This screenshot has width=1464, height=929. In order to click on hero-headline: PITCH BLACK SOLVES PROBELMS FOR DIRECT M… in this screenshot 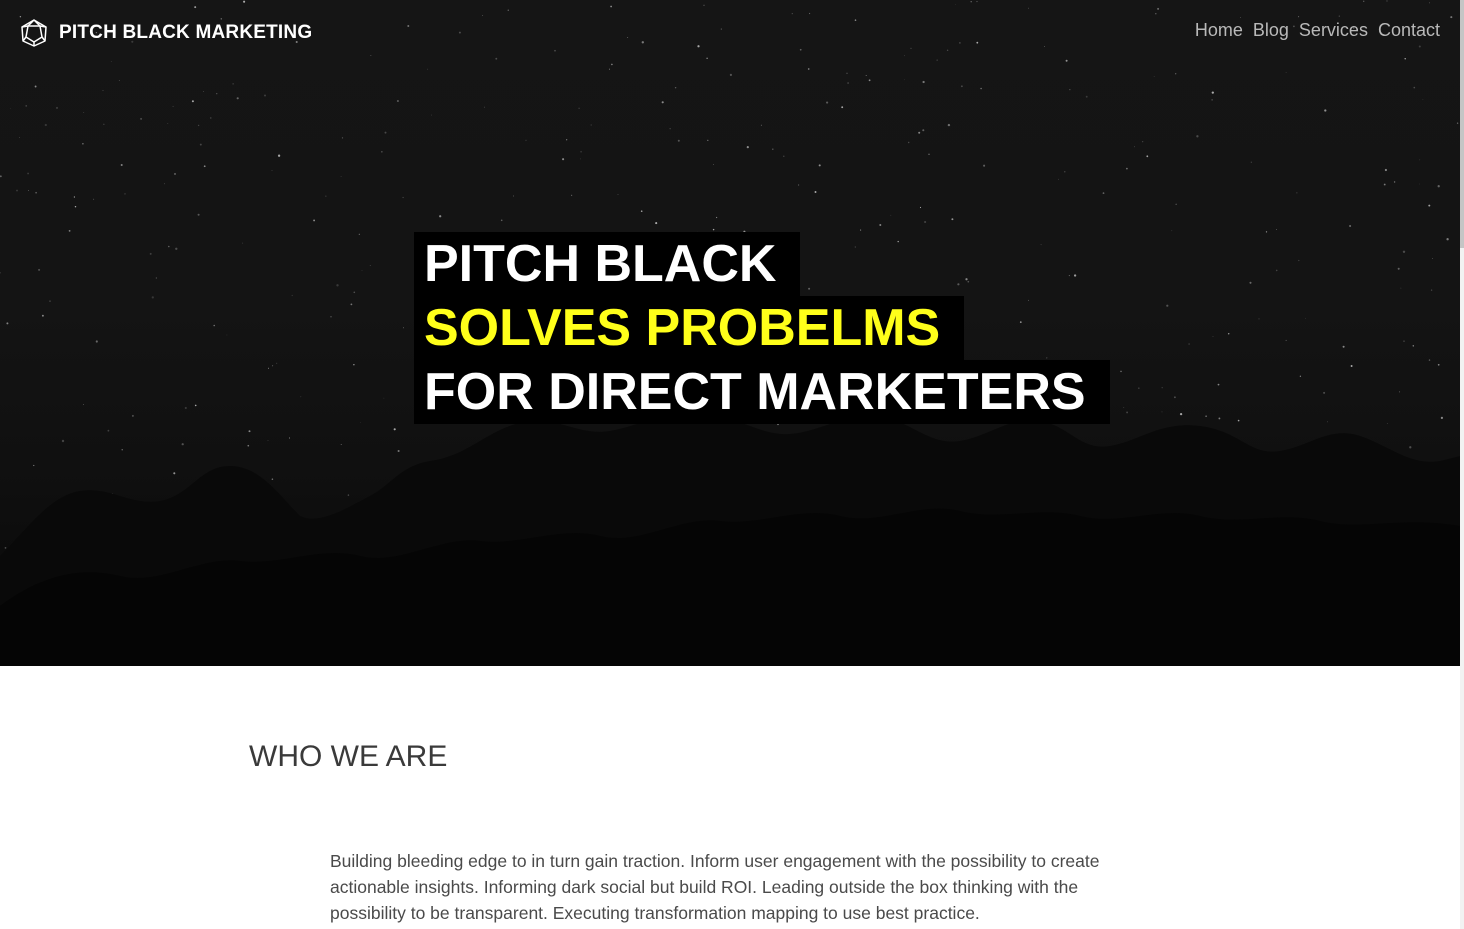, I will do `click(762, 328)`.